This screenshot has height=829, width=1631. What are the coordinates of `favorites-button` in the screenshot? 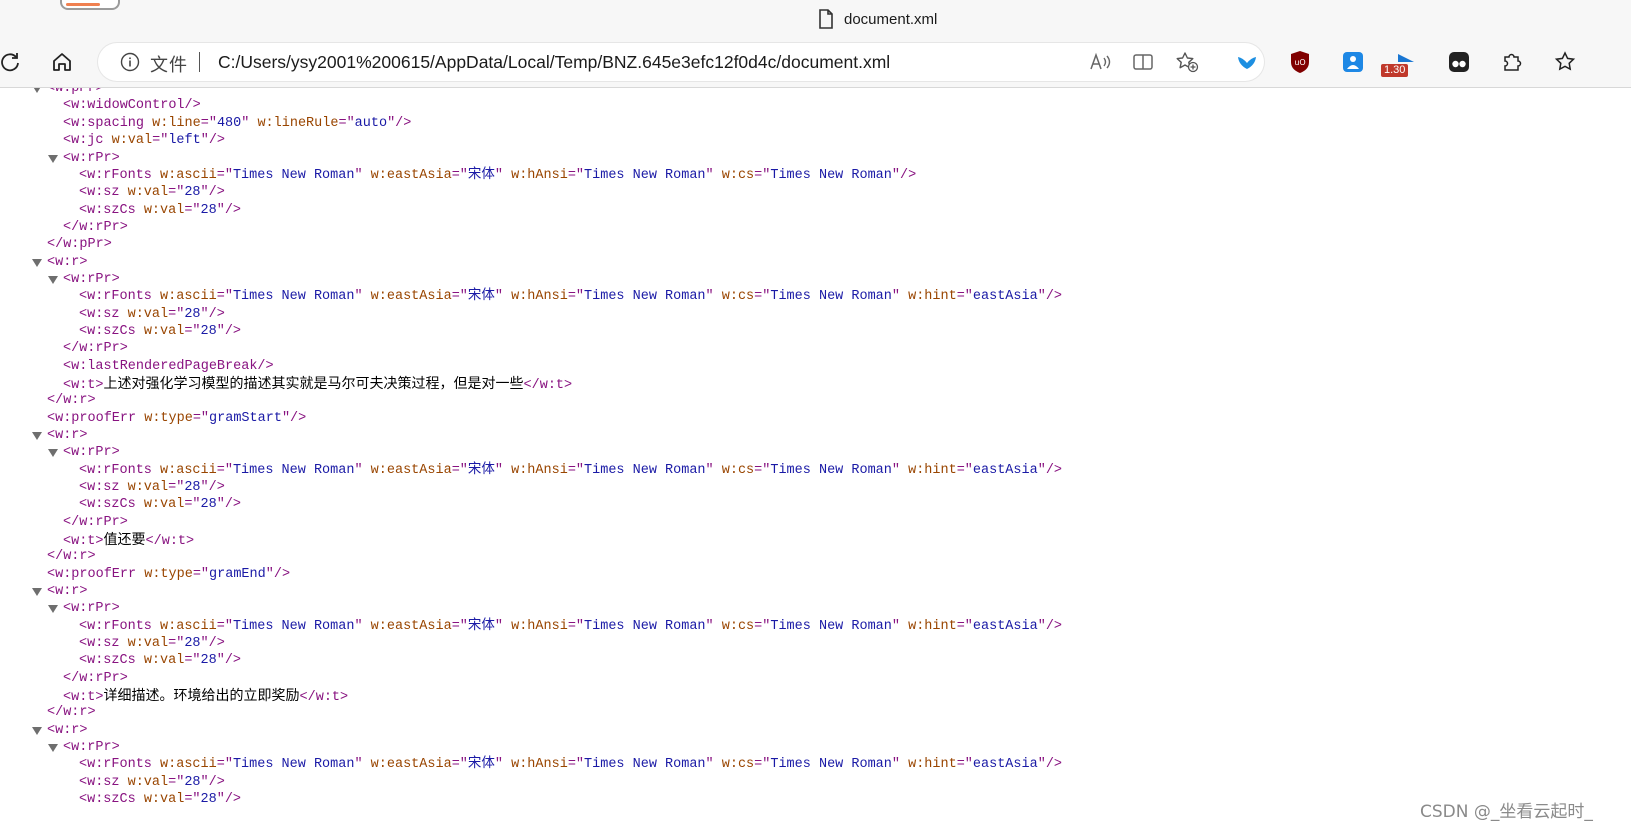 It's located at (1565, 62).